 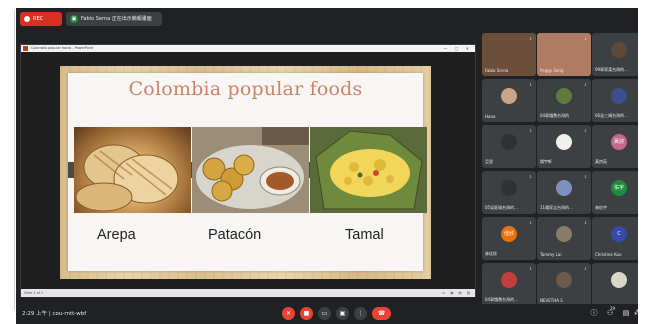 I want to click on captions-icon: ▭, so click(x=324, y=313).